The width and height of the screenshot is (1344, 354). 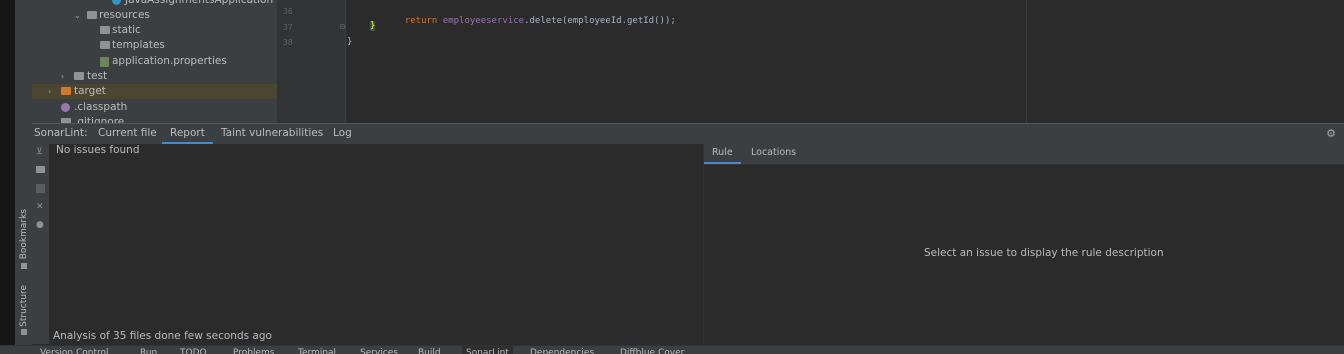 What do you see at coordinates (98, 150) in the screenshot?
I see `no-issues-message: No issues found` at bounding box center [98, 150].